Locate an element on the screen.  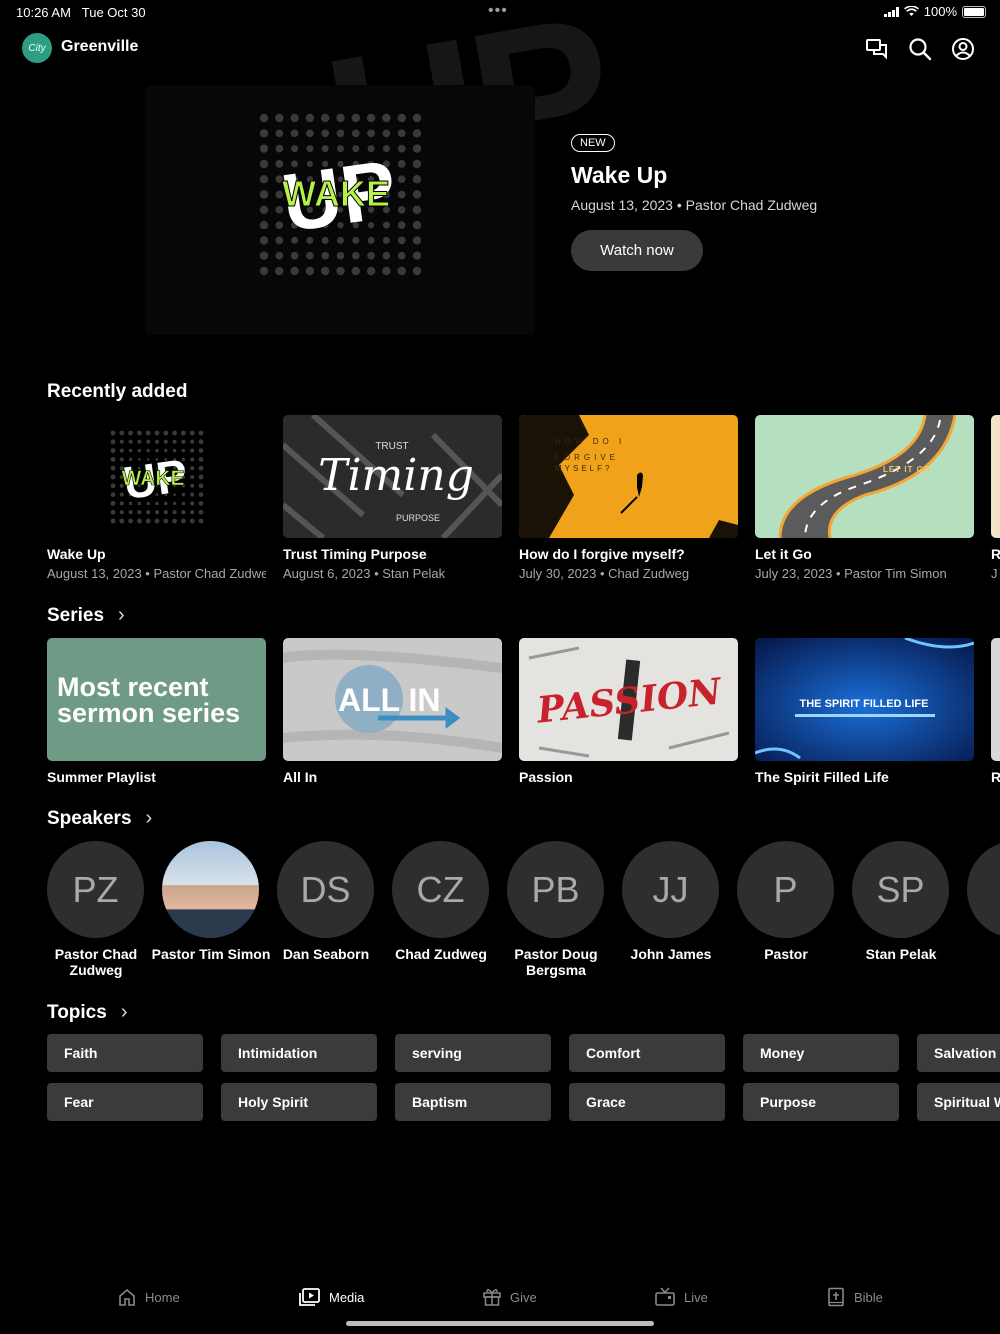
bible-icon is located at coordinates (836, 1297).